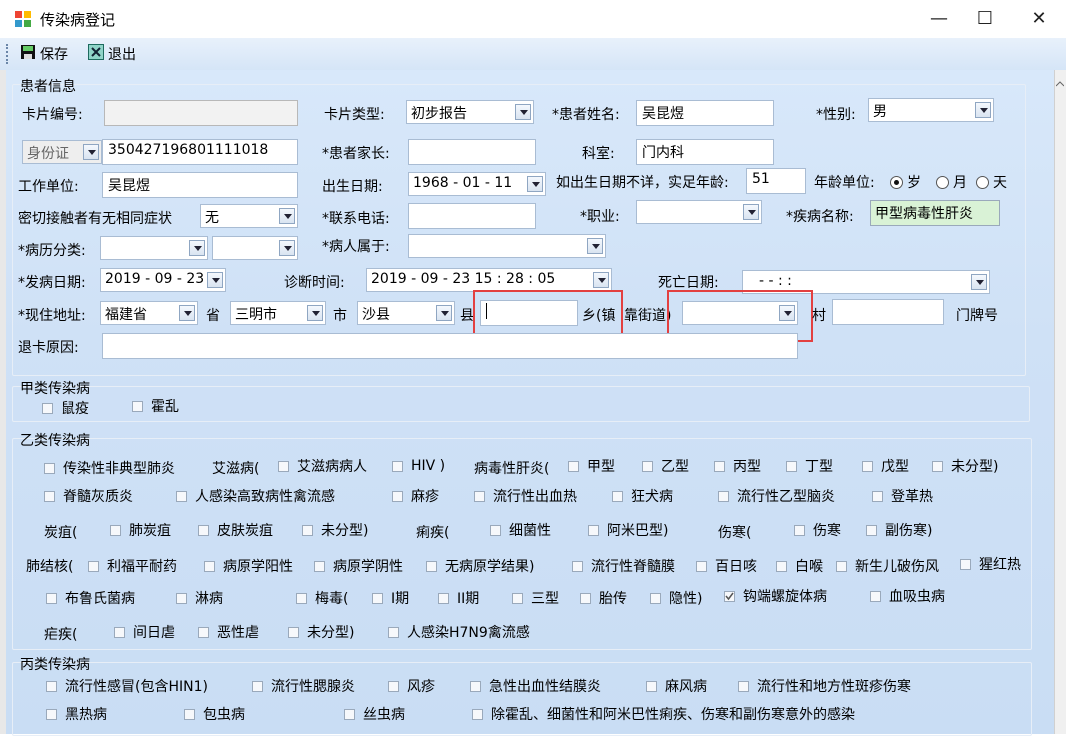  Describe the element at coordinates (8, 54) in the screenshot. I see `toolbar-grip` at that location.